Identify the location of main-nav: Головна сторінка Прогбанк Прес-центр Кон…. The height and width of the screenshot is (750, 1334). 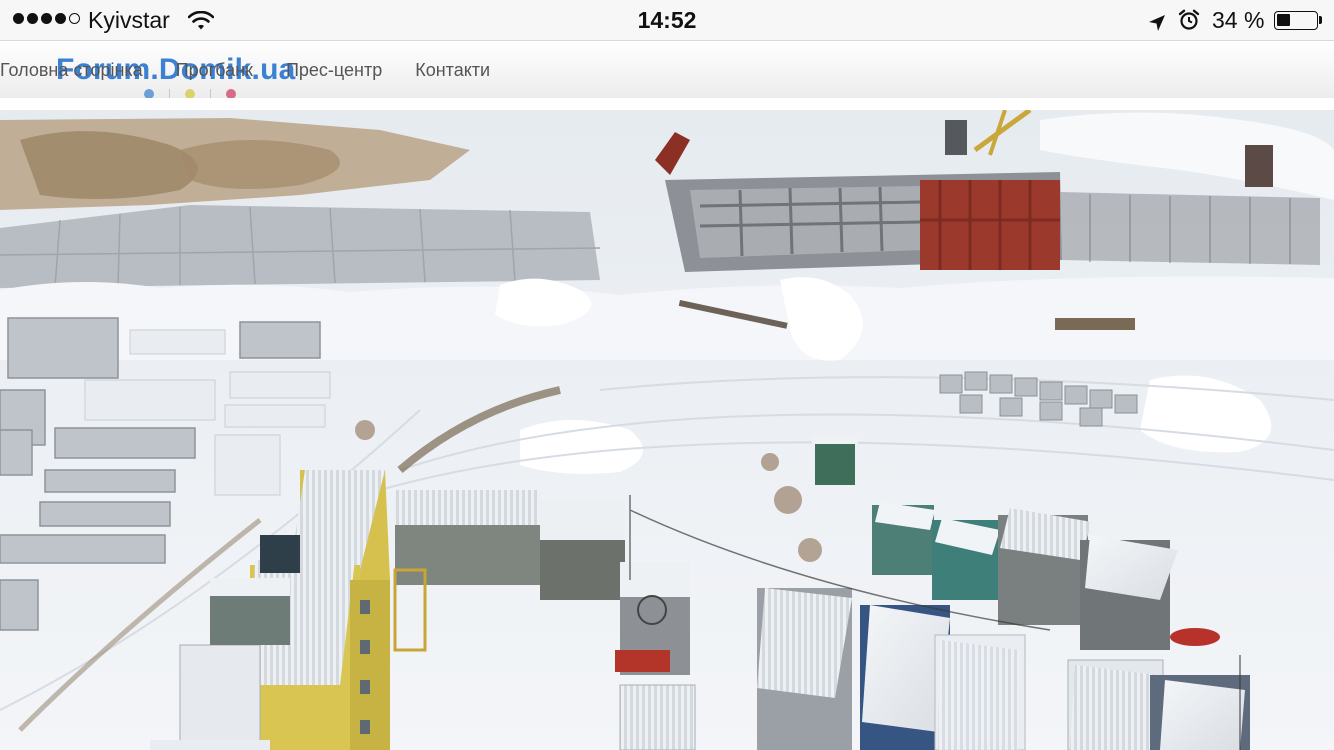
(261, 70).